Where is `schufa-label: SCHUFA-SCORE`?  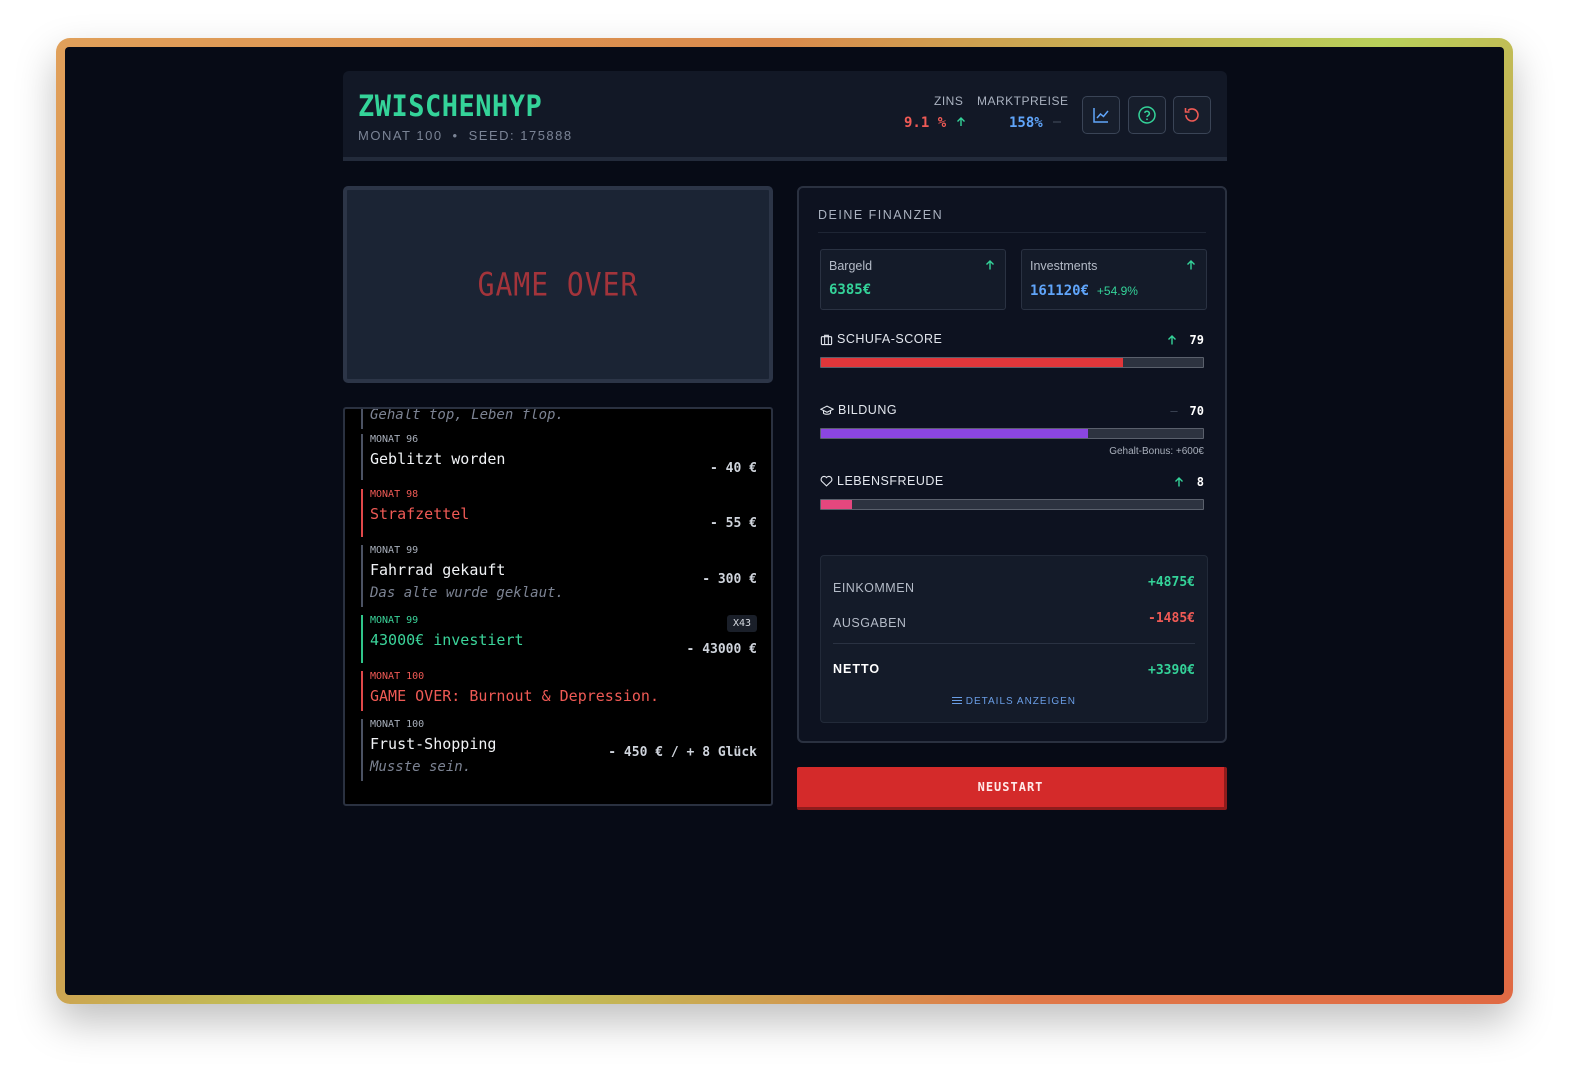
schufa-label: SCHUFA-SCORE is located at coordinates (881, 339).